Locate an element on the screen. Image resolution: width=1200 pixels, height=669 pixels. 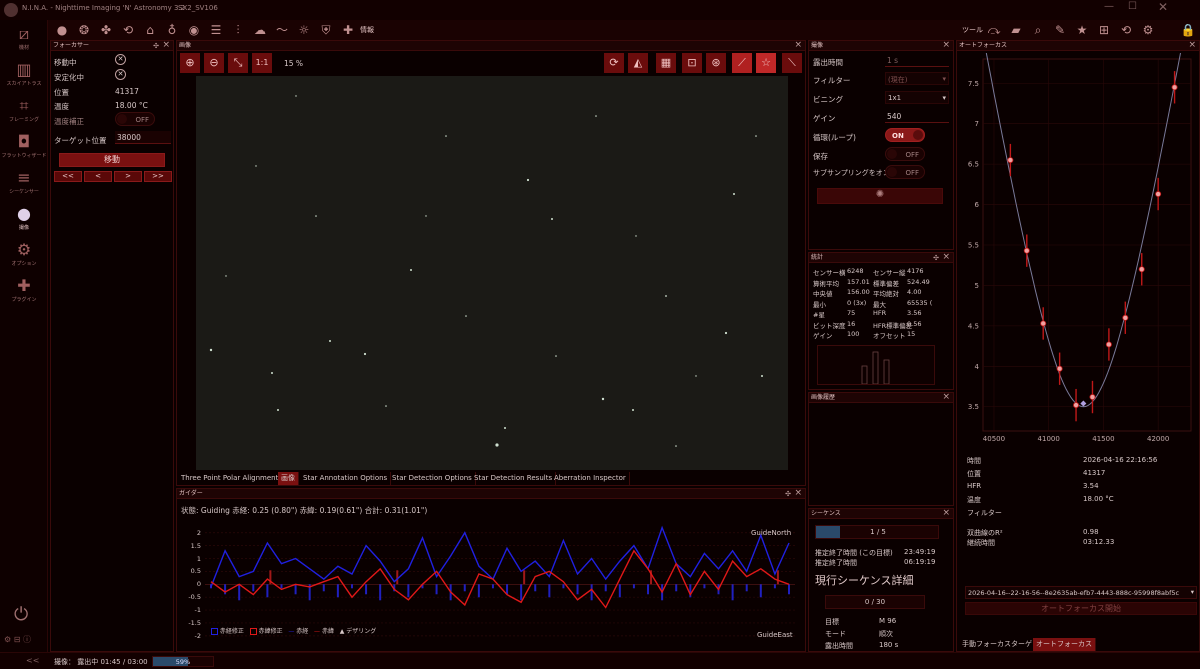
sidebar-item-framing: ⌗ フレーミング is located at coordinates (24, 109).